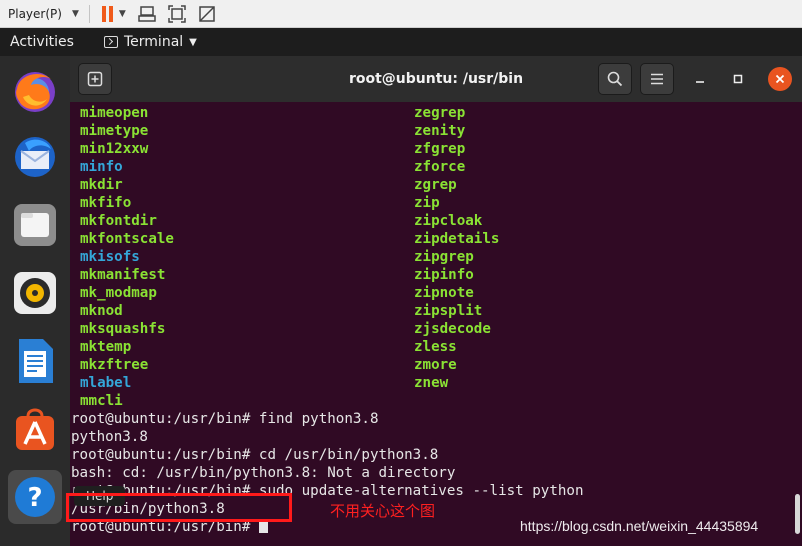 The height and width of the screenshot is (546, 802). I want to click on listing-entry-right: zforce, so click(440, 167).